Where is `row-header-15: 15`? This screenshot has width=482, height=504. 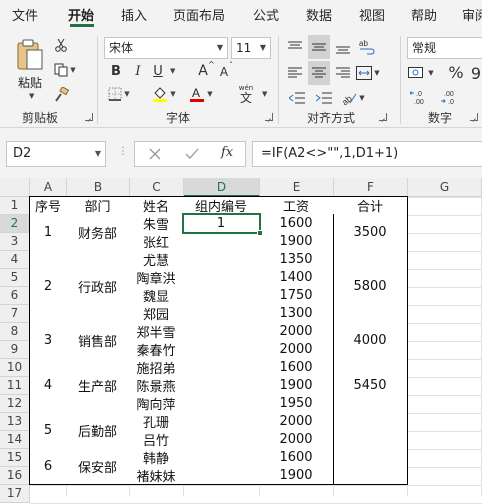 row-header-15: 15 is located at coordinates (15, 458).